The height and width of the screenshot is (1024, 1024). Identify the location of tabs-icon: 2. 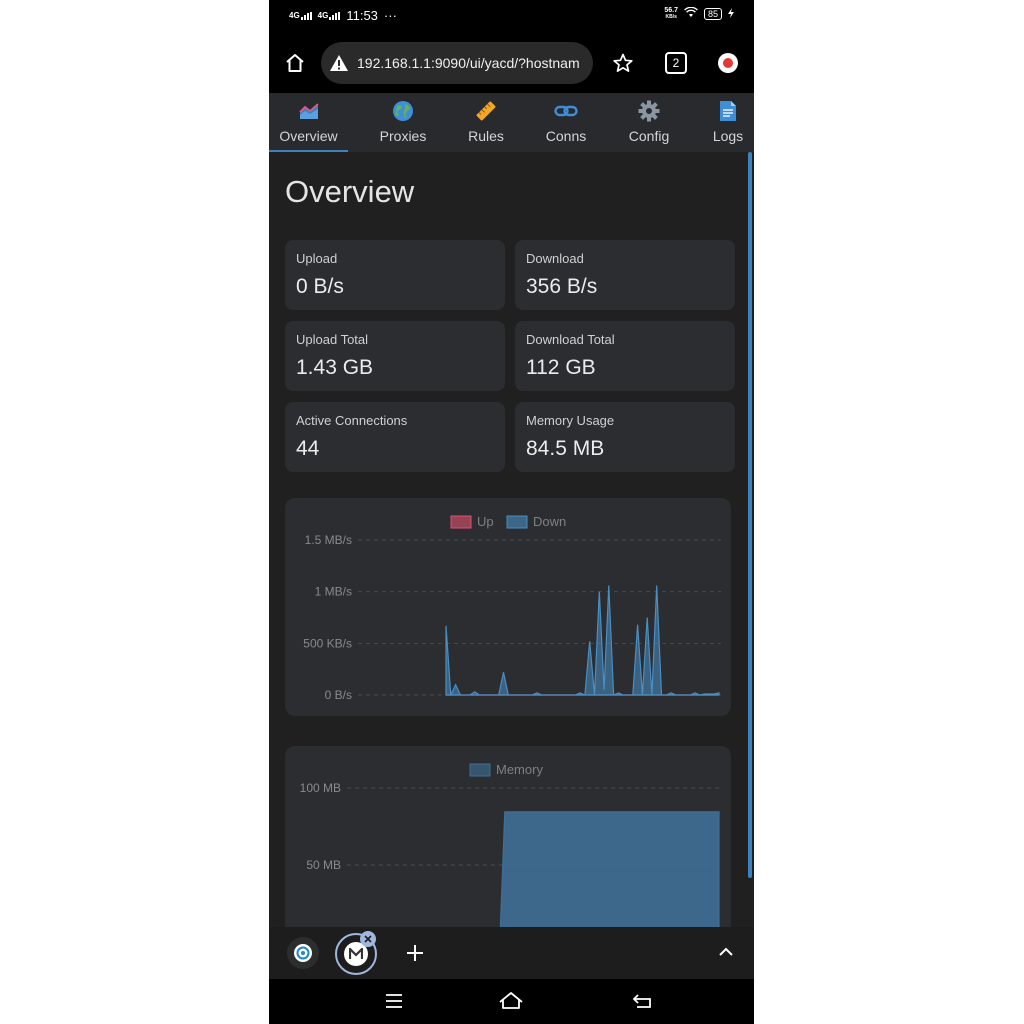
(676, 63).